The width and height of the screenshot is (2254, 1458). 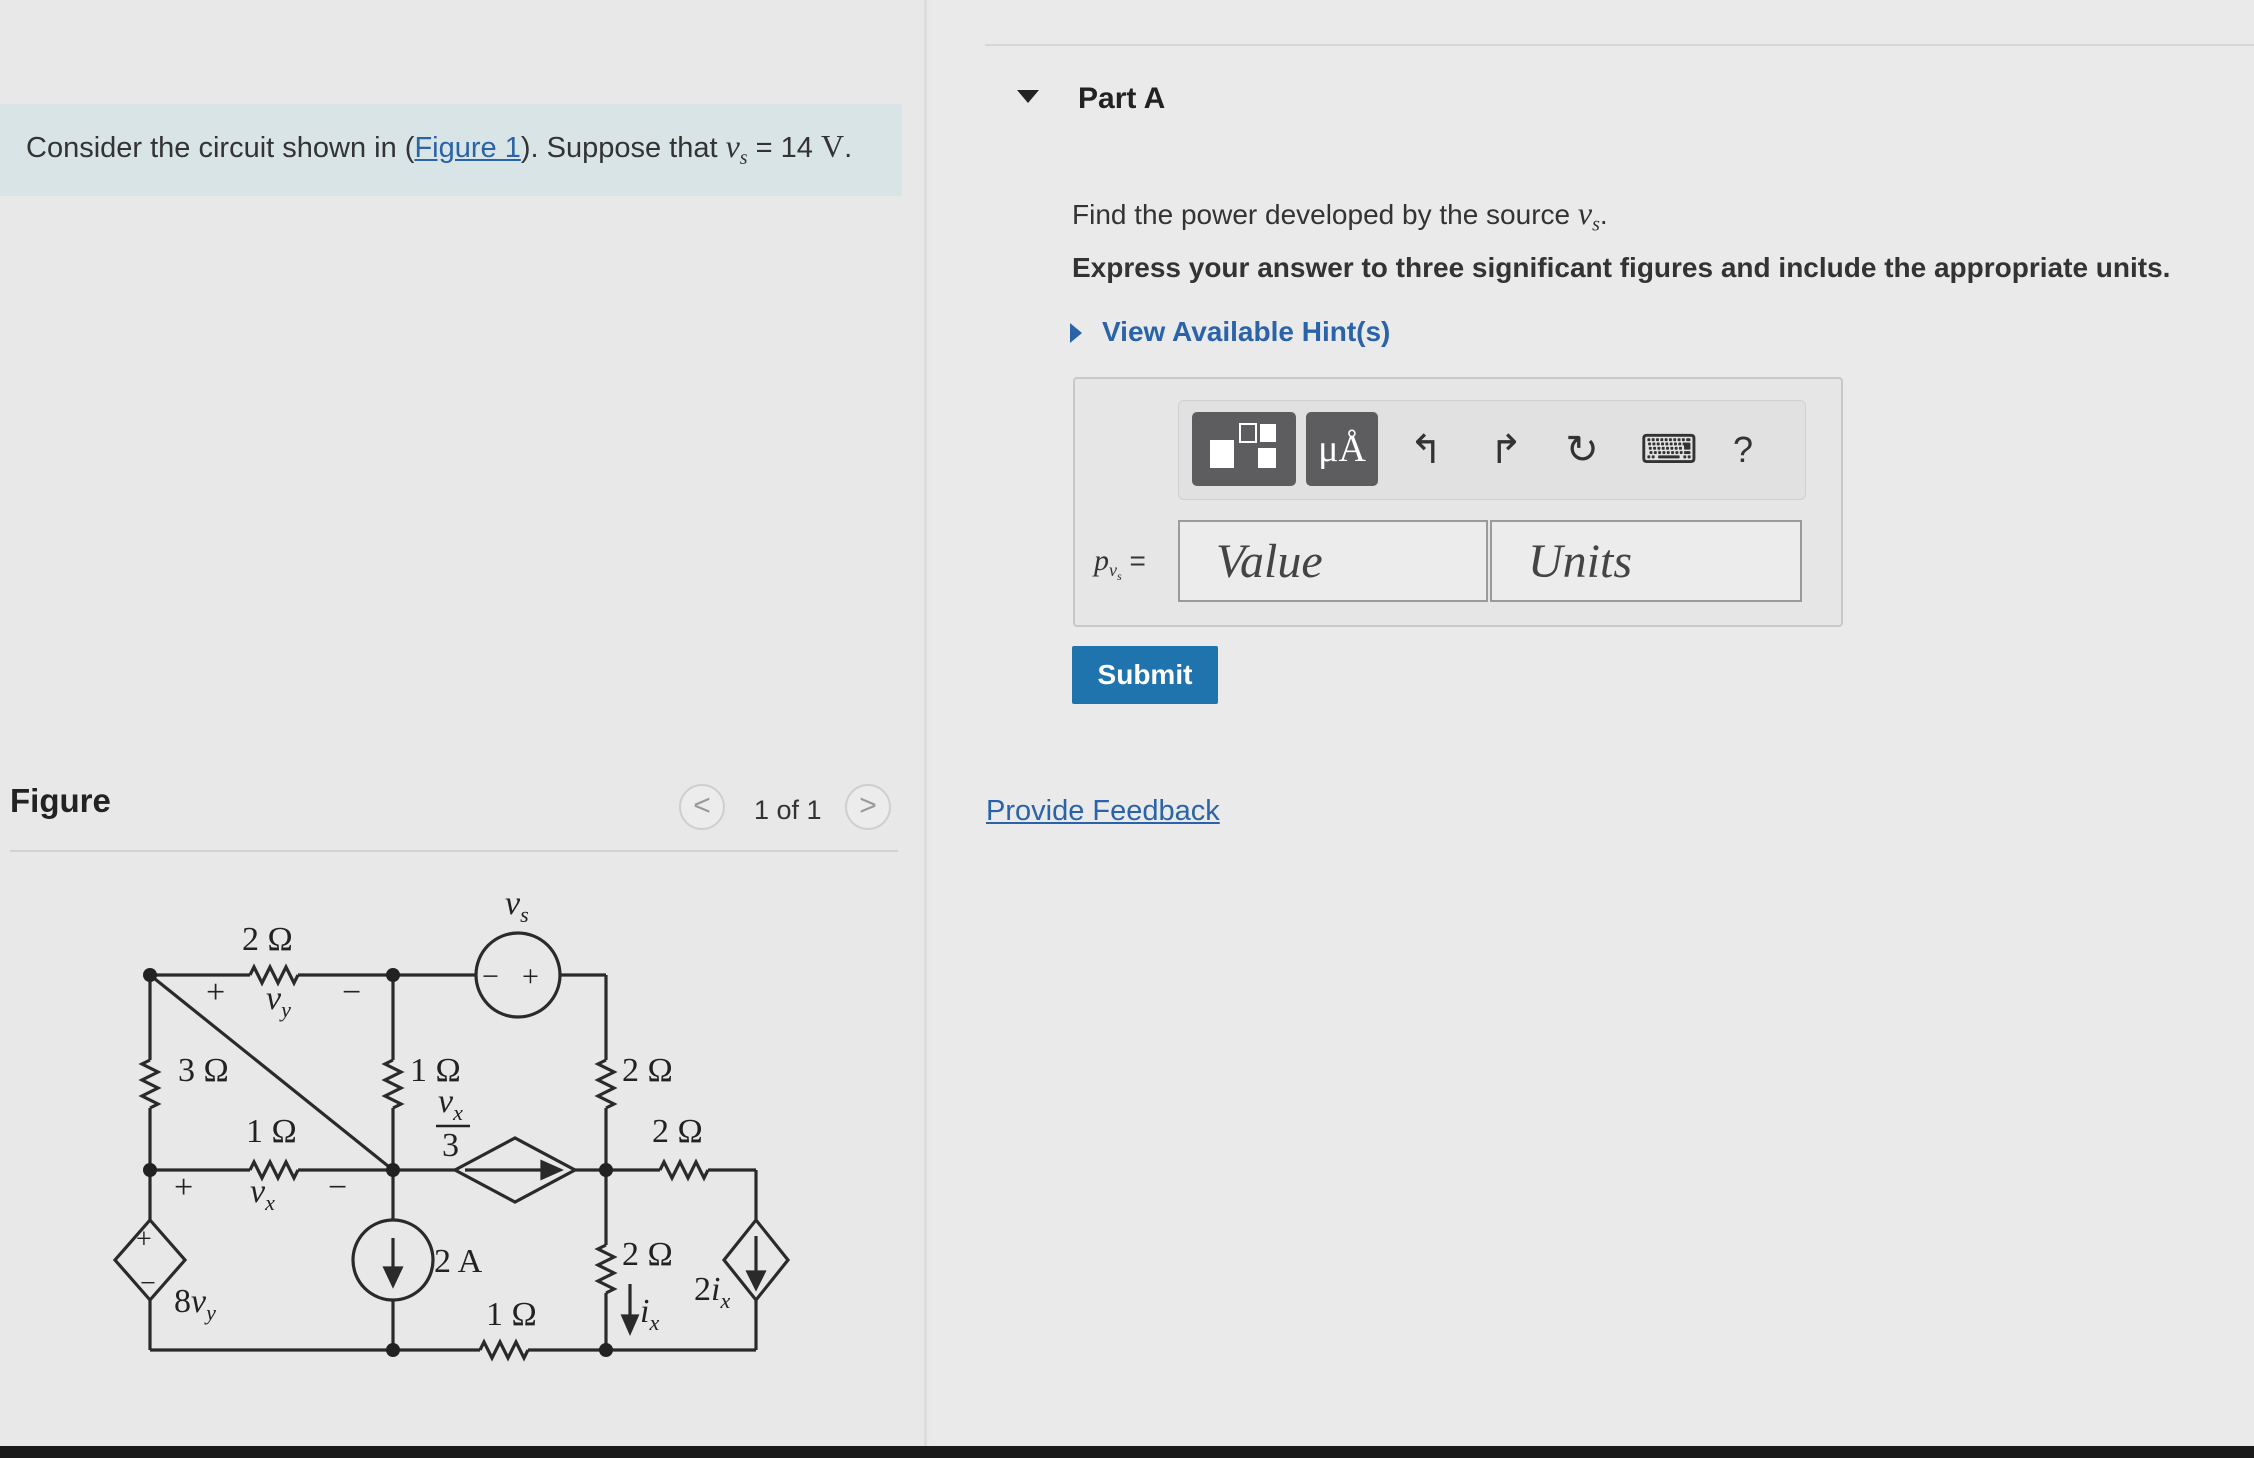 What do you see at coordinates (1646, 561) in the screenshot?
I see `units-input` at bounding box center [1646, 561].